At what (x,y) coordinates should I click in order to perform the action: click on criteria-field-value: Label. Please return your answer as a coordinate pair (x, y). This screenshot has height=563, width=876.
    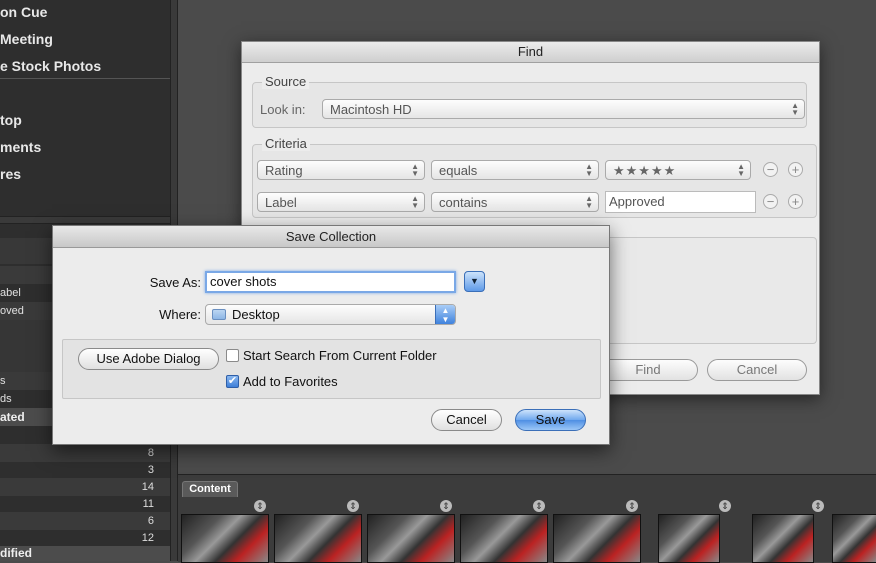
    Looking at the image, I should click on (281, 202).